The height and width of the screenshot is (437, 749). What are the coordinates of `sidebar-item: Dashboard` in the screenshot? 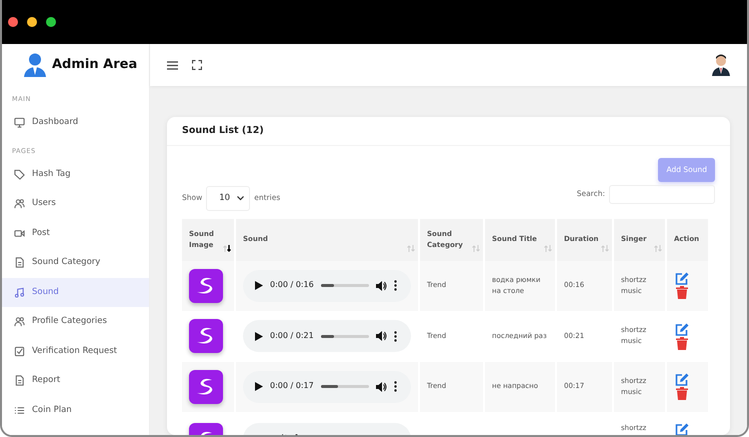 It's located at (75, 123).